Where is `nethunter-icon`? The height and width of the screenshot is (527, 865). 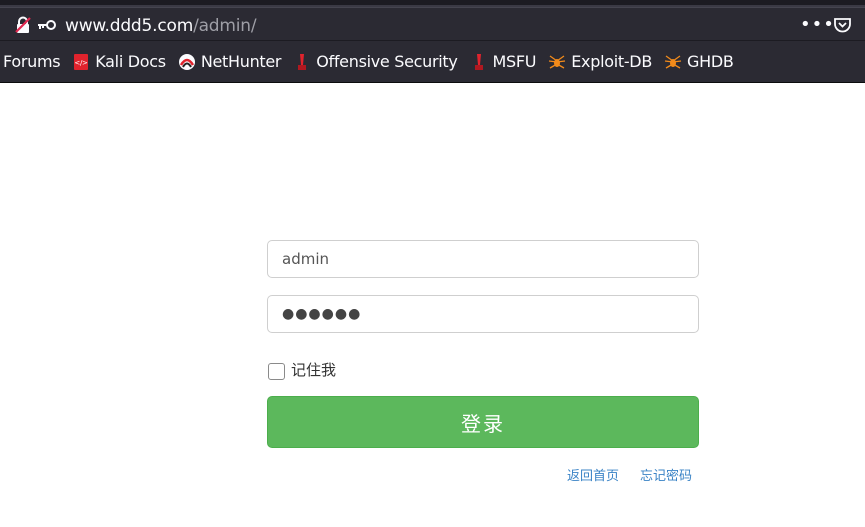 nethunter-icon is located at coordinates (186, 61).